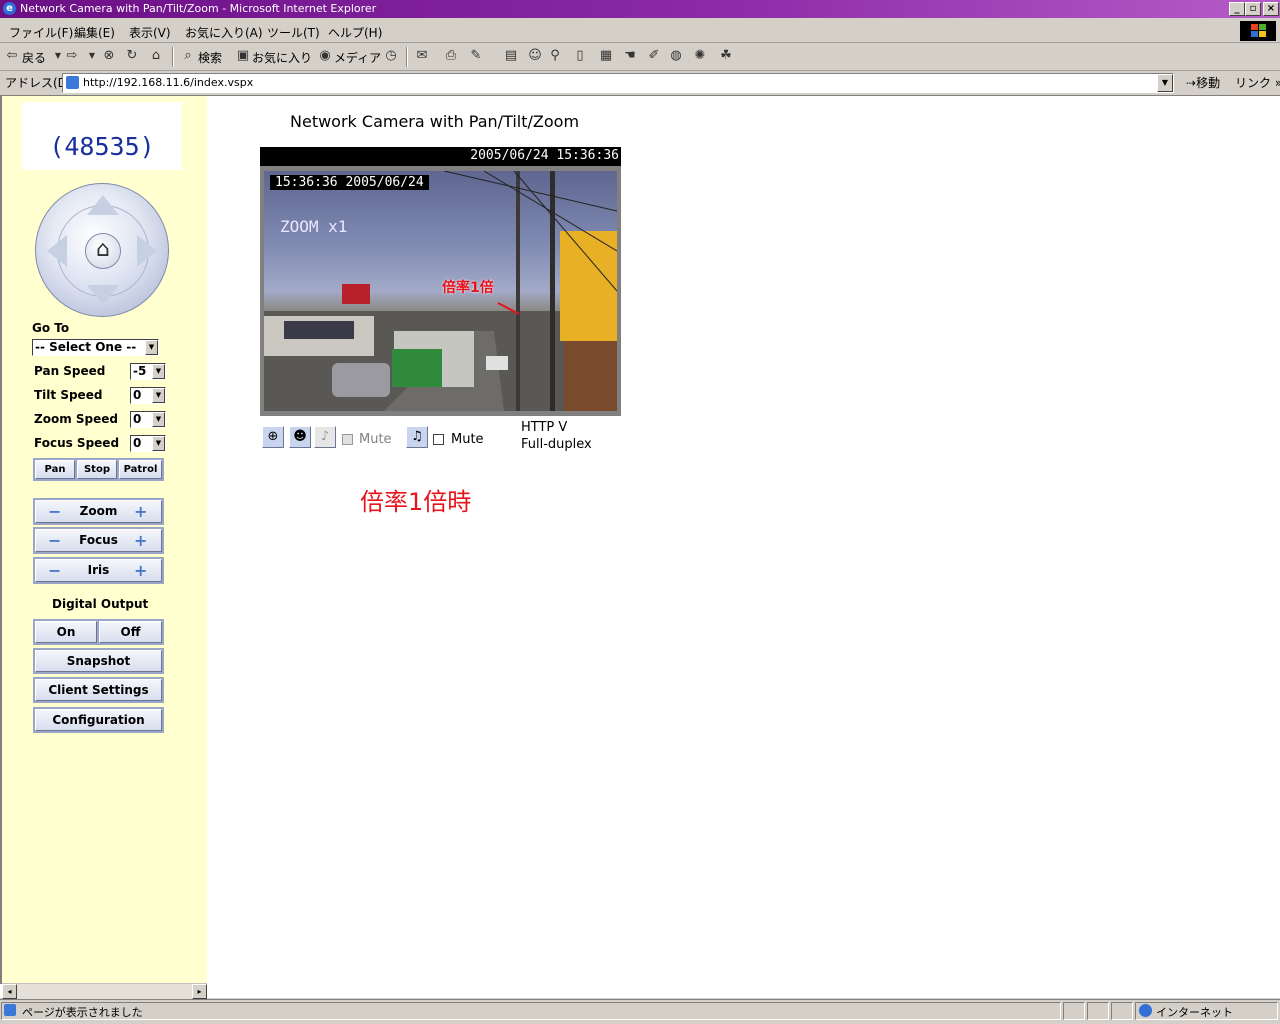  What do you see at coordinates (109, 56) in the screenshot?
I see `stop-icon: ⊗` at bounding box center [109, 56].